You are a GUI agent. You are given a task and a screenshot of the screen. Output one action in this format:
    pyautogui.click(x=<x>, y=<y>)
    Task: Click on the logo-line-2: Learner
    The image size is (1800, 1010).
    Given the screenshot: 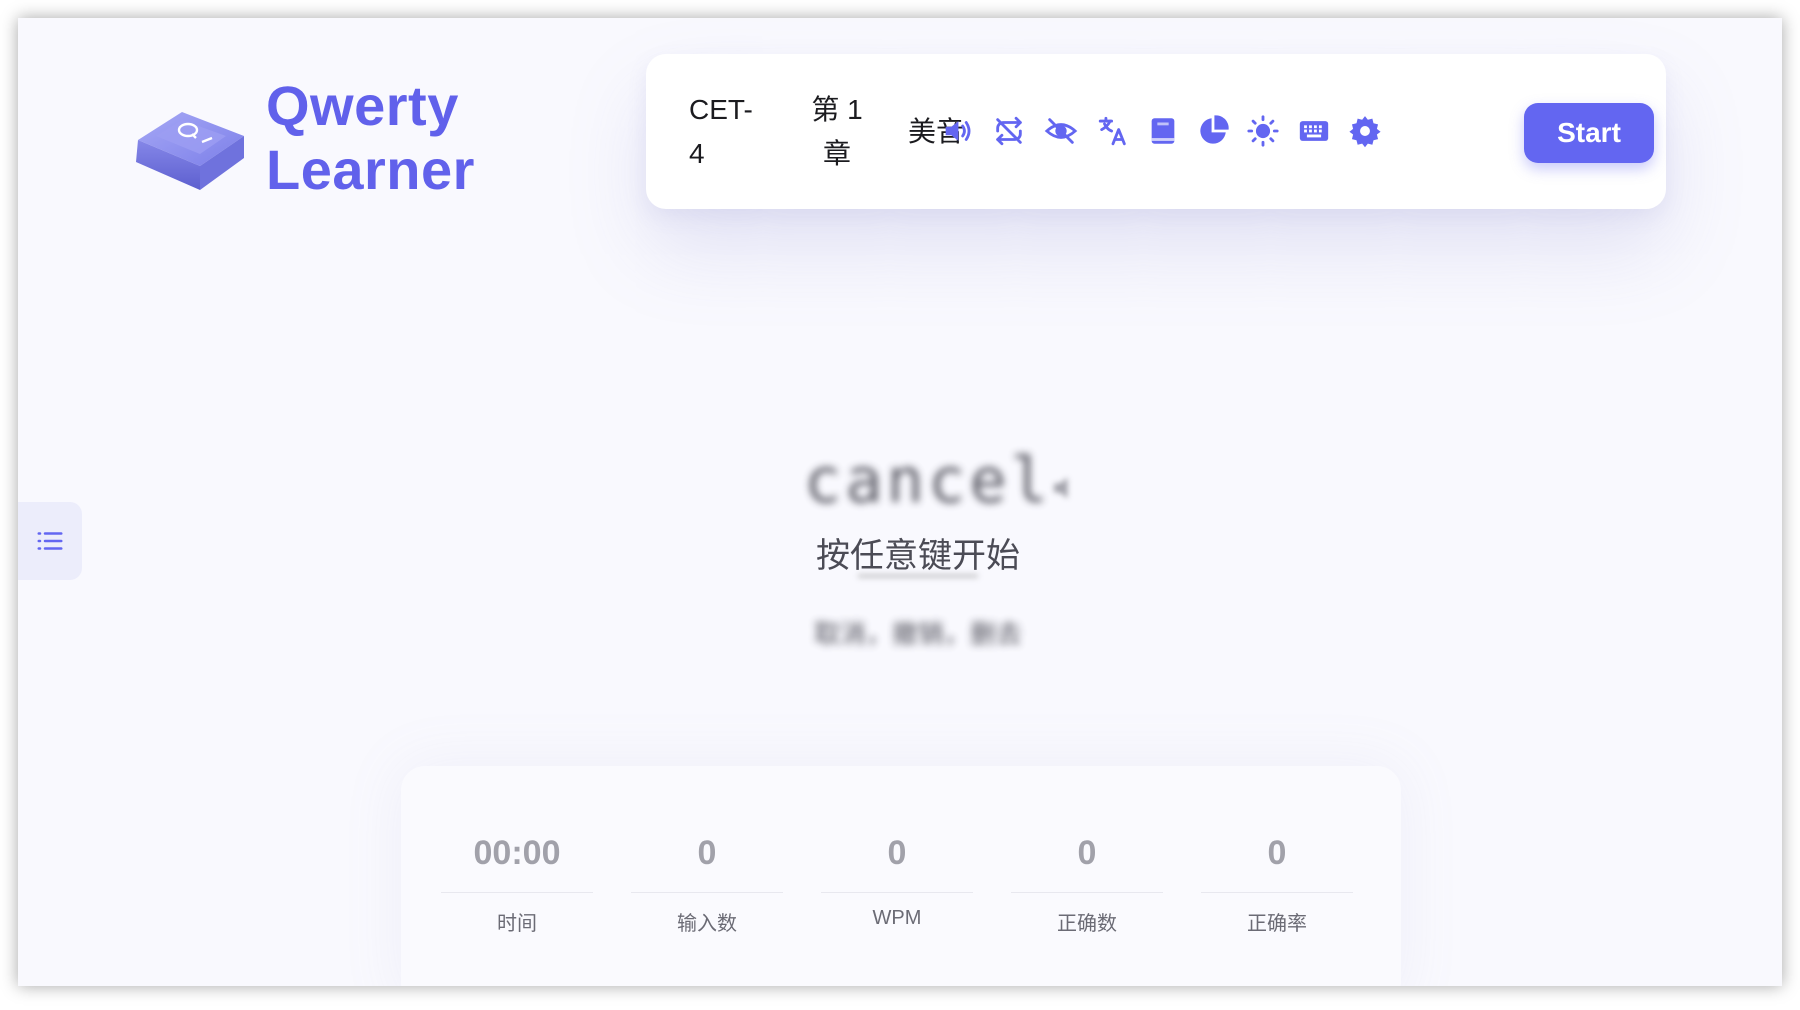 What is the action you would take?
    pyautogui.click(x=370, y=169)
    